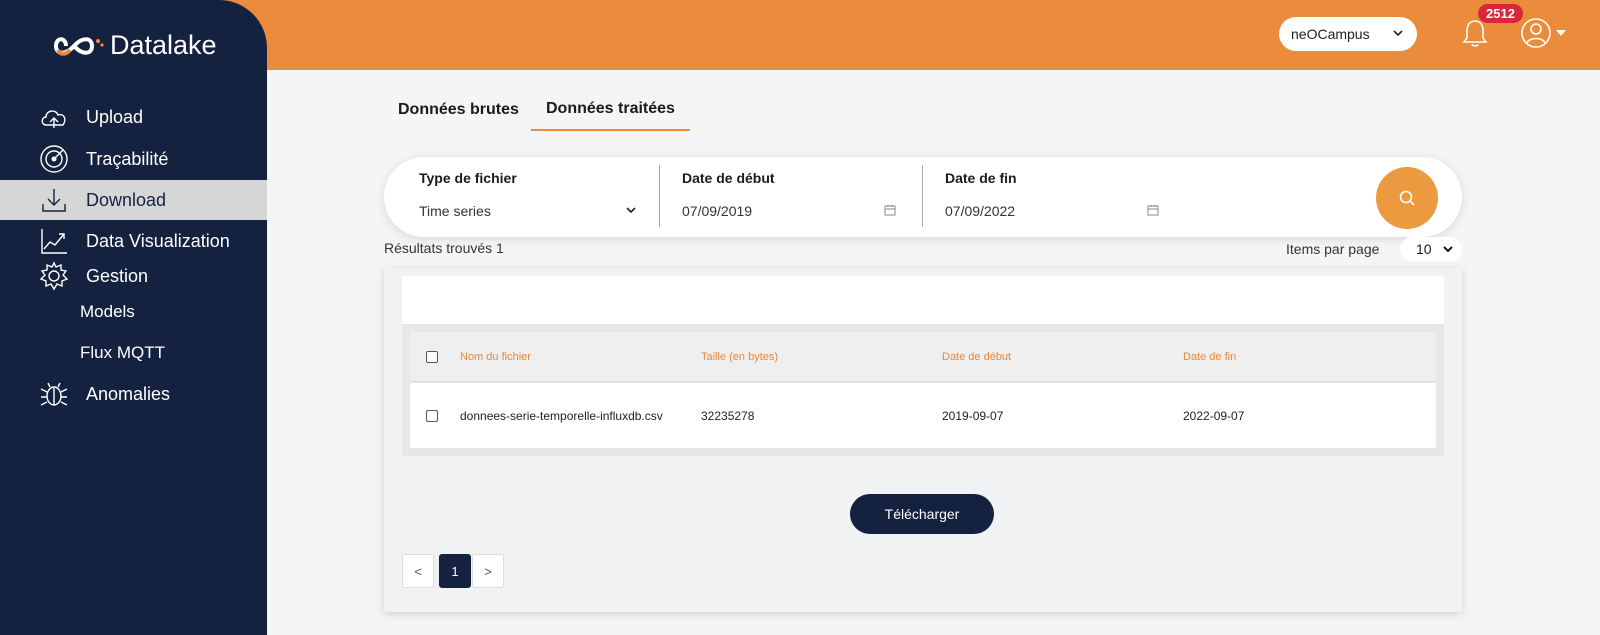  I want to click on row-size: 32235278, so click(728, 416).